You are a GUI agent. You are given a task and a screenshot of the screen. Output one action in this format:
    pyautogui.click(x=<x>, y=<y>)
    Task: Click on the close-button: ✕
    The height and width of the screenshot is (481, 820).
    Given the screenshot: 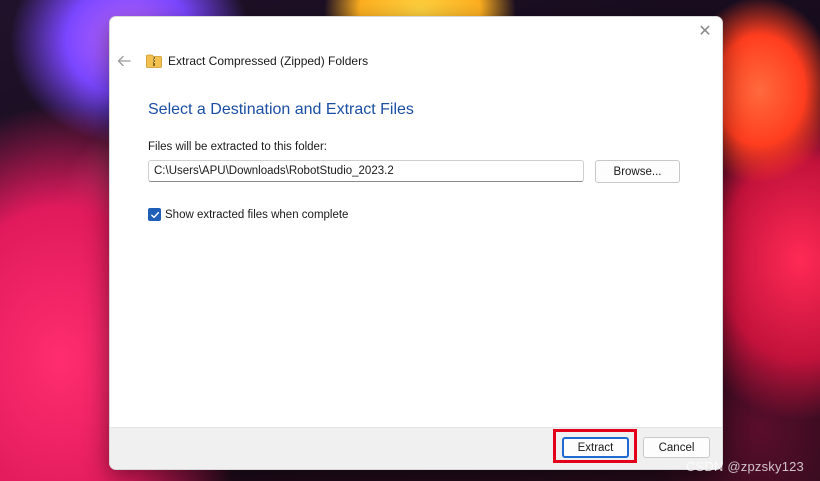 What is the action you would take?
    pyautogui.click(x=705, y=32)
    